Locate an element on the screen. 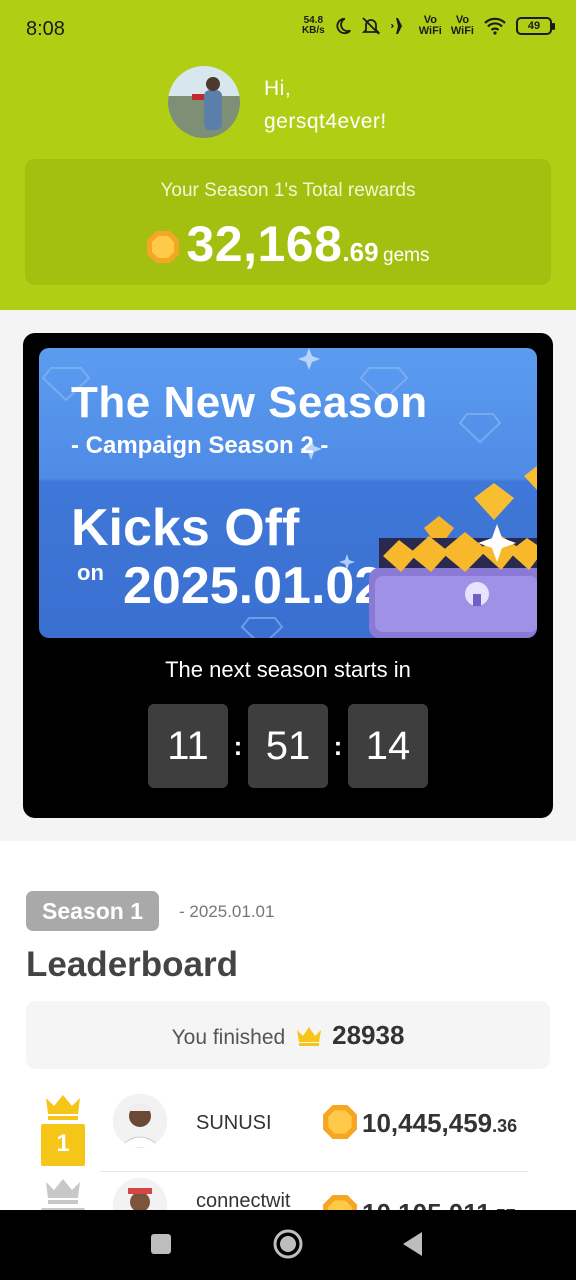 This screenshot has height=1280, width=576. battery-icon: 49 is located at coordinates (535, 26).